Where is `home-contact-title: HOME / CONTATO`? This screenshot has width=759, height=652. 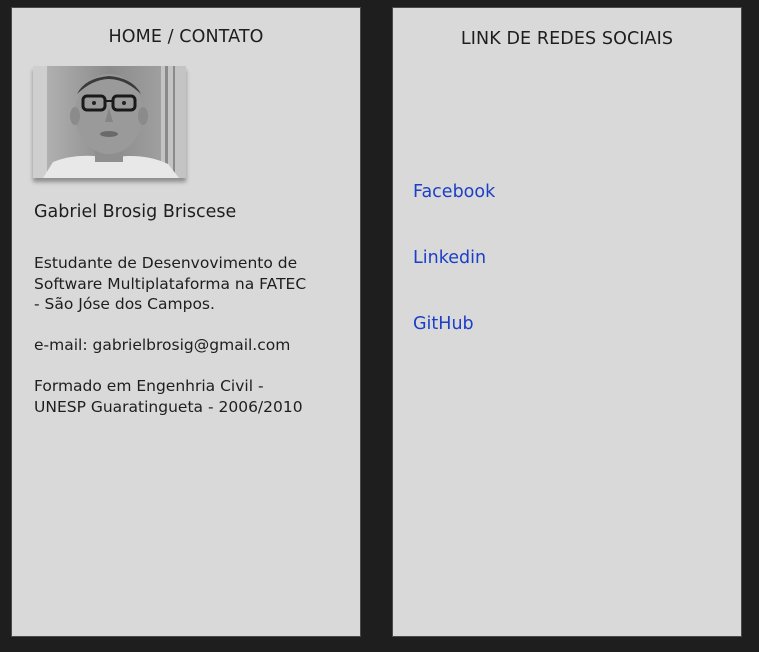 home-contact-title: HOME / CONTATO is located at coordinates (186, 37).